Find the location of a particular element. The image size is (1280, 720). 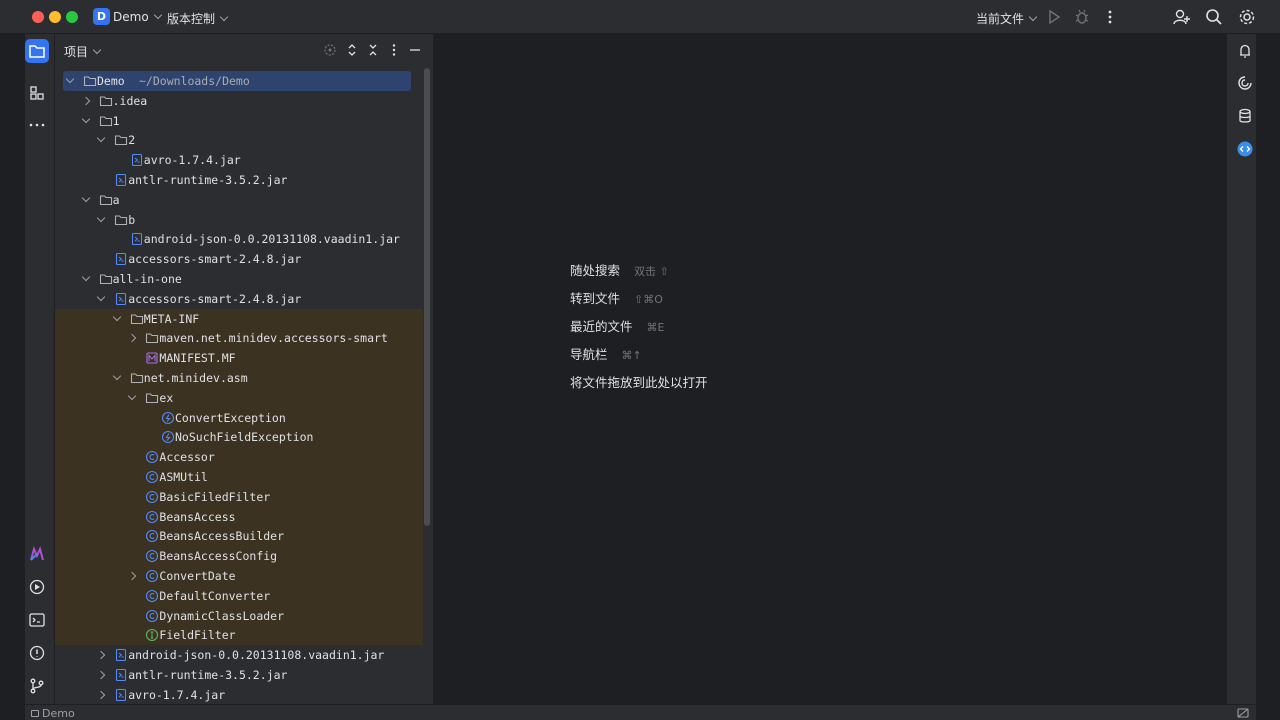

run-icon is located at coordinates (1054, 17).